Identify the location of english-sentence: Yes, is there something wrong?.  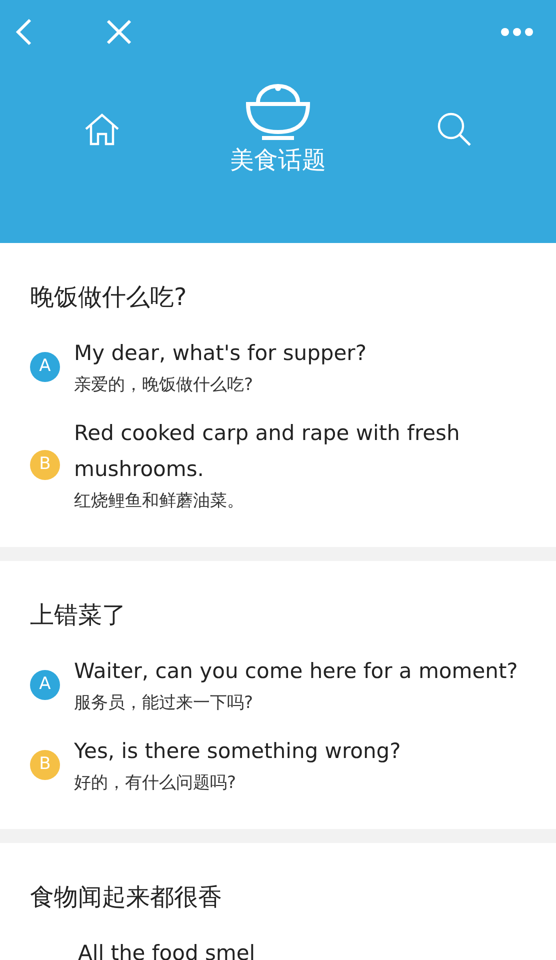
(237, 751).